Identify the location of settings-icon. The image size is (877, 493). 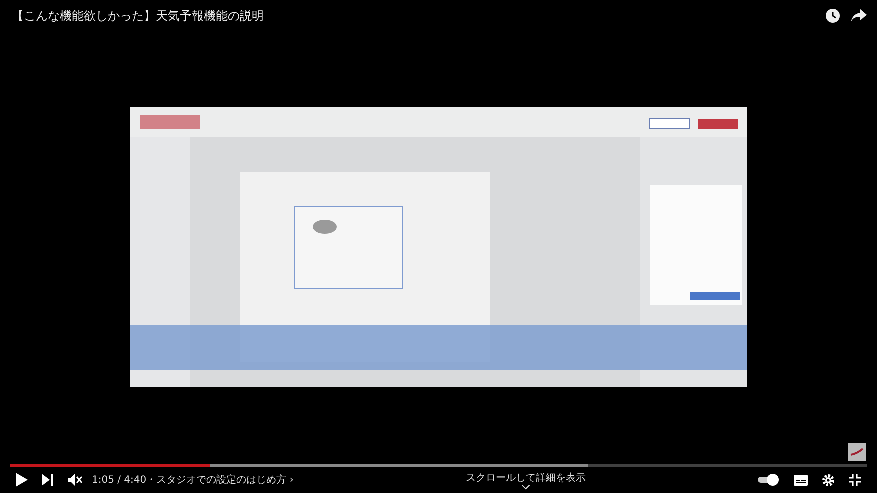
(828, 480).